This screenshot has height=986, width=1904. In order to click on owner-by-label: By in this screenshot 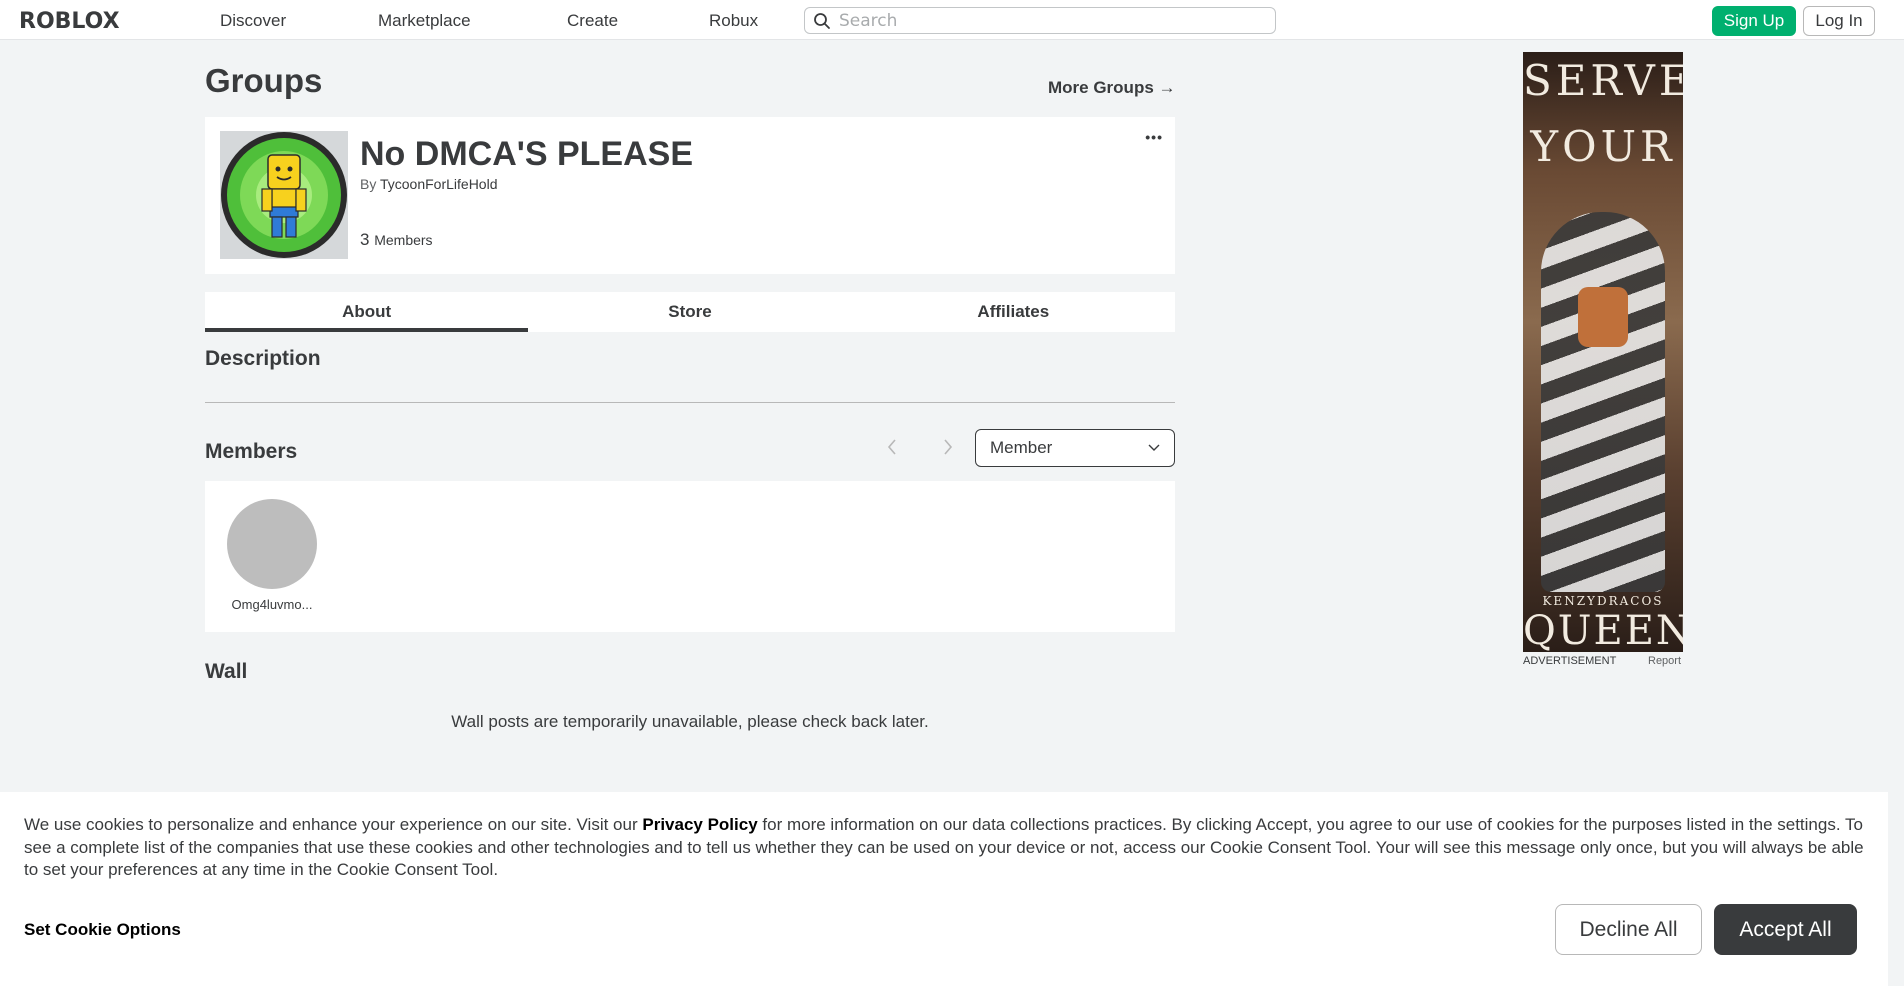, I will do `click(368, 184)`.